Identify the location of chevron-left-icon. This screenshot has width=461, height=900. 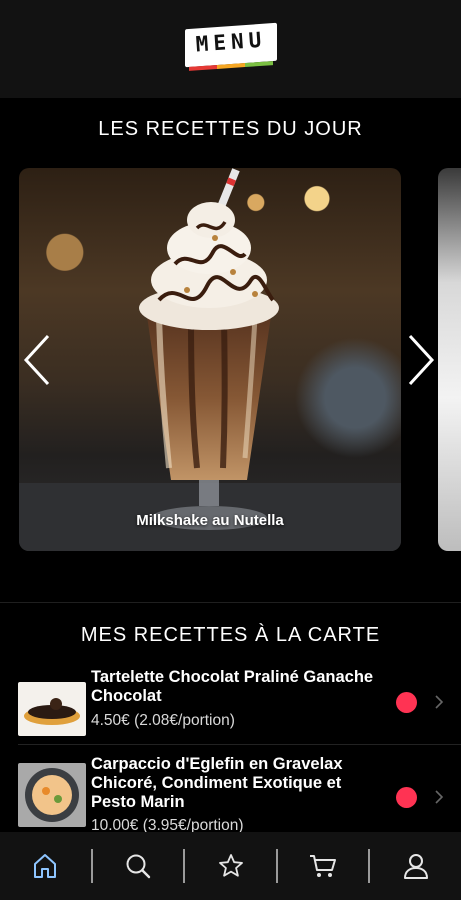
(36, 360).